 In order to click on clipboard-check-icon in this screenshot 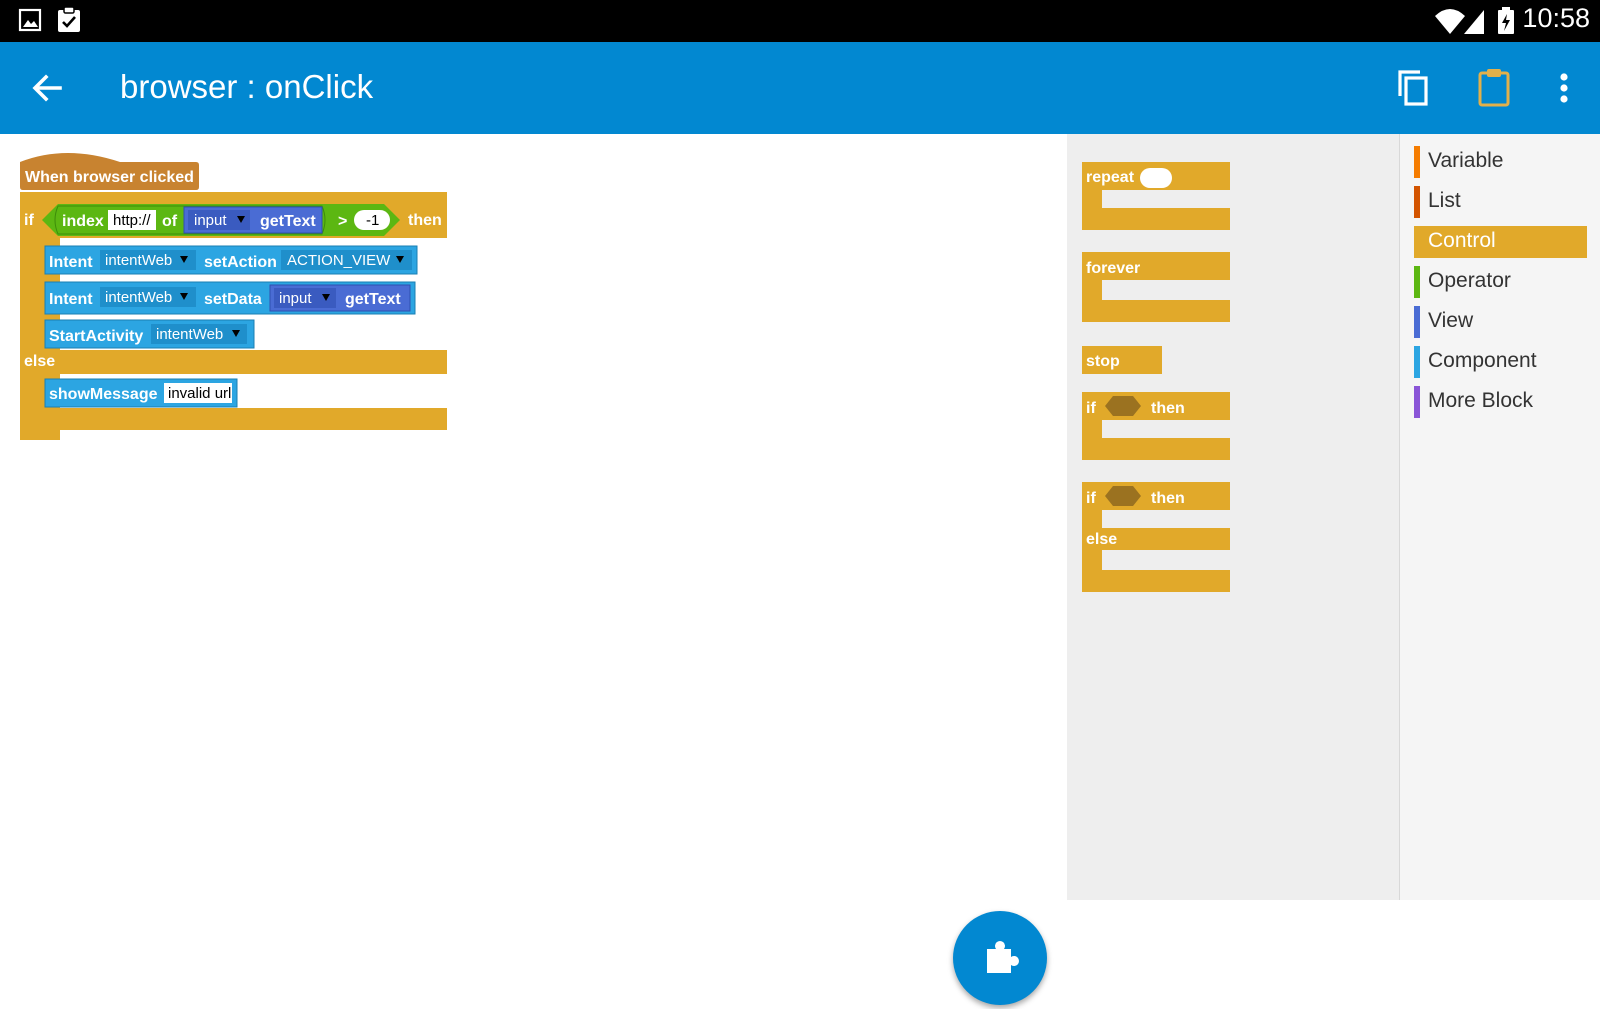, I will do `click(69, 19)`.